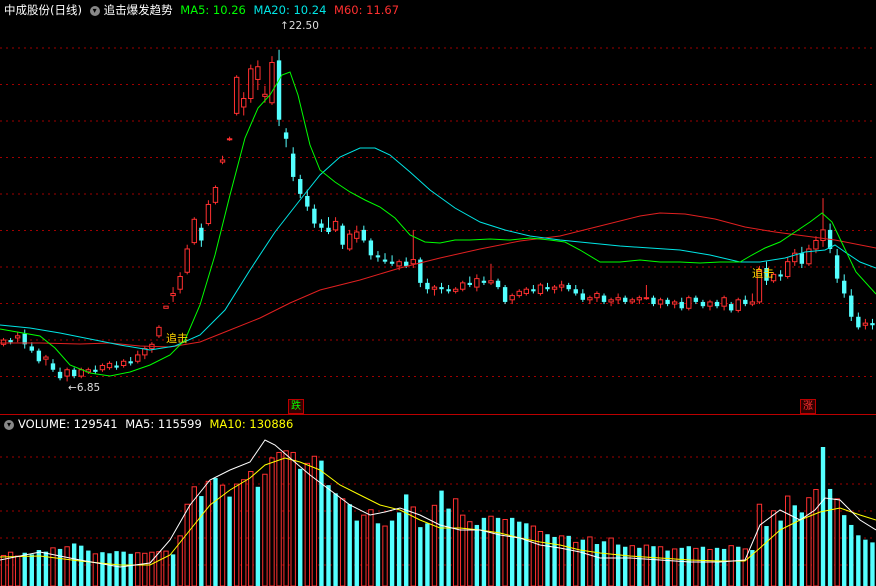 This screenshot has width=876, height=586. I want to click on indicator-toggle-icon: ▾, so click(94, 10).